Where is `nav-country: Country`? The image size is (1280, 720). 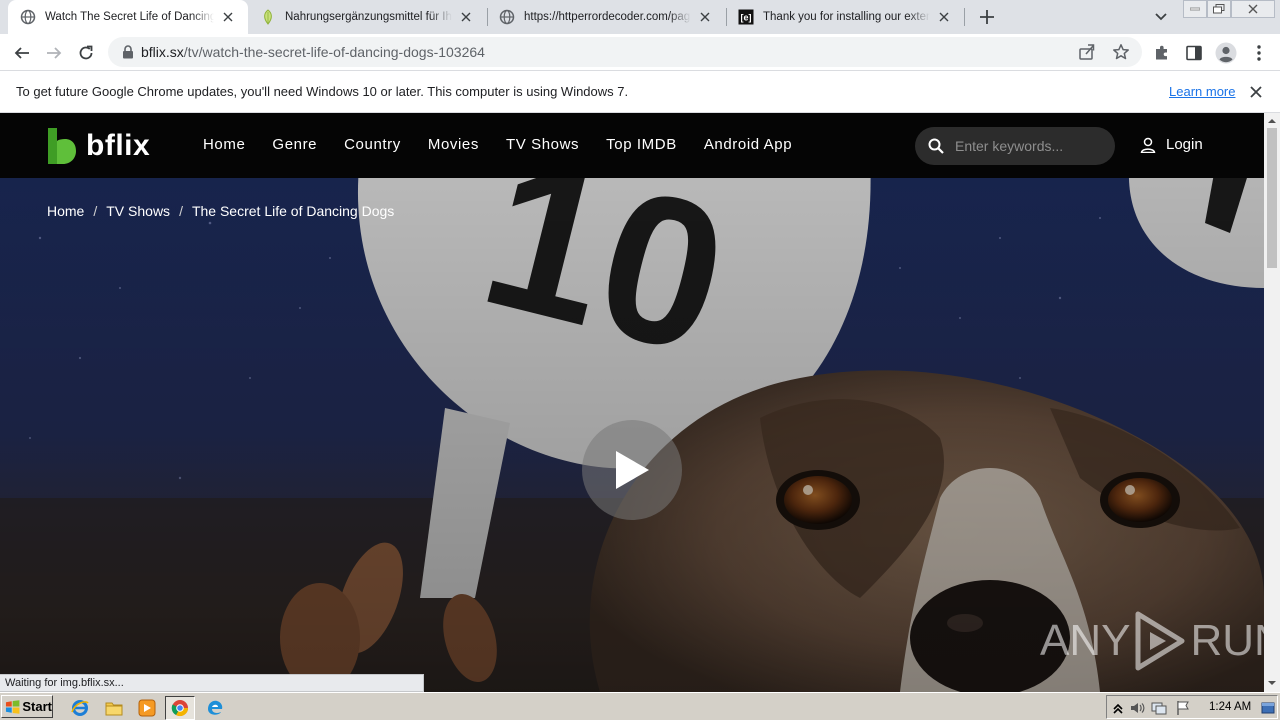 nav-country: Country is located at coordinates (372, 144).